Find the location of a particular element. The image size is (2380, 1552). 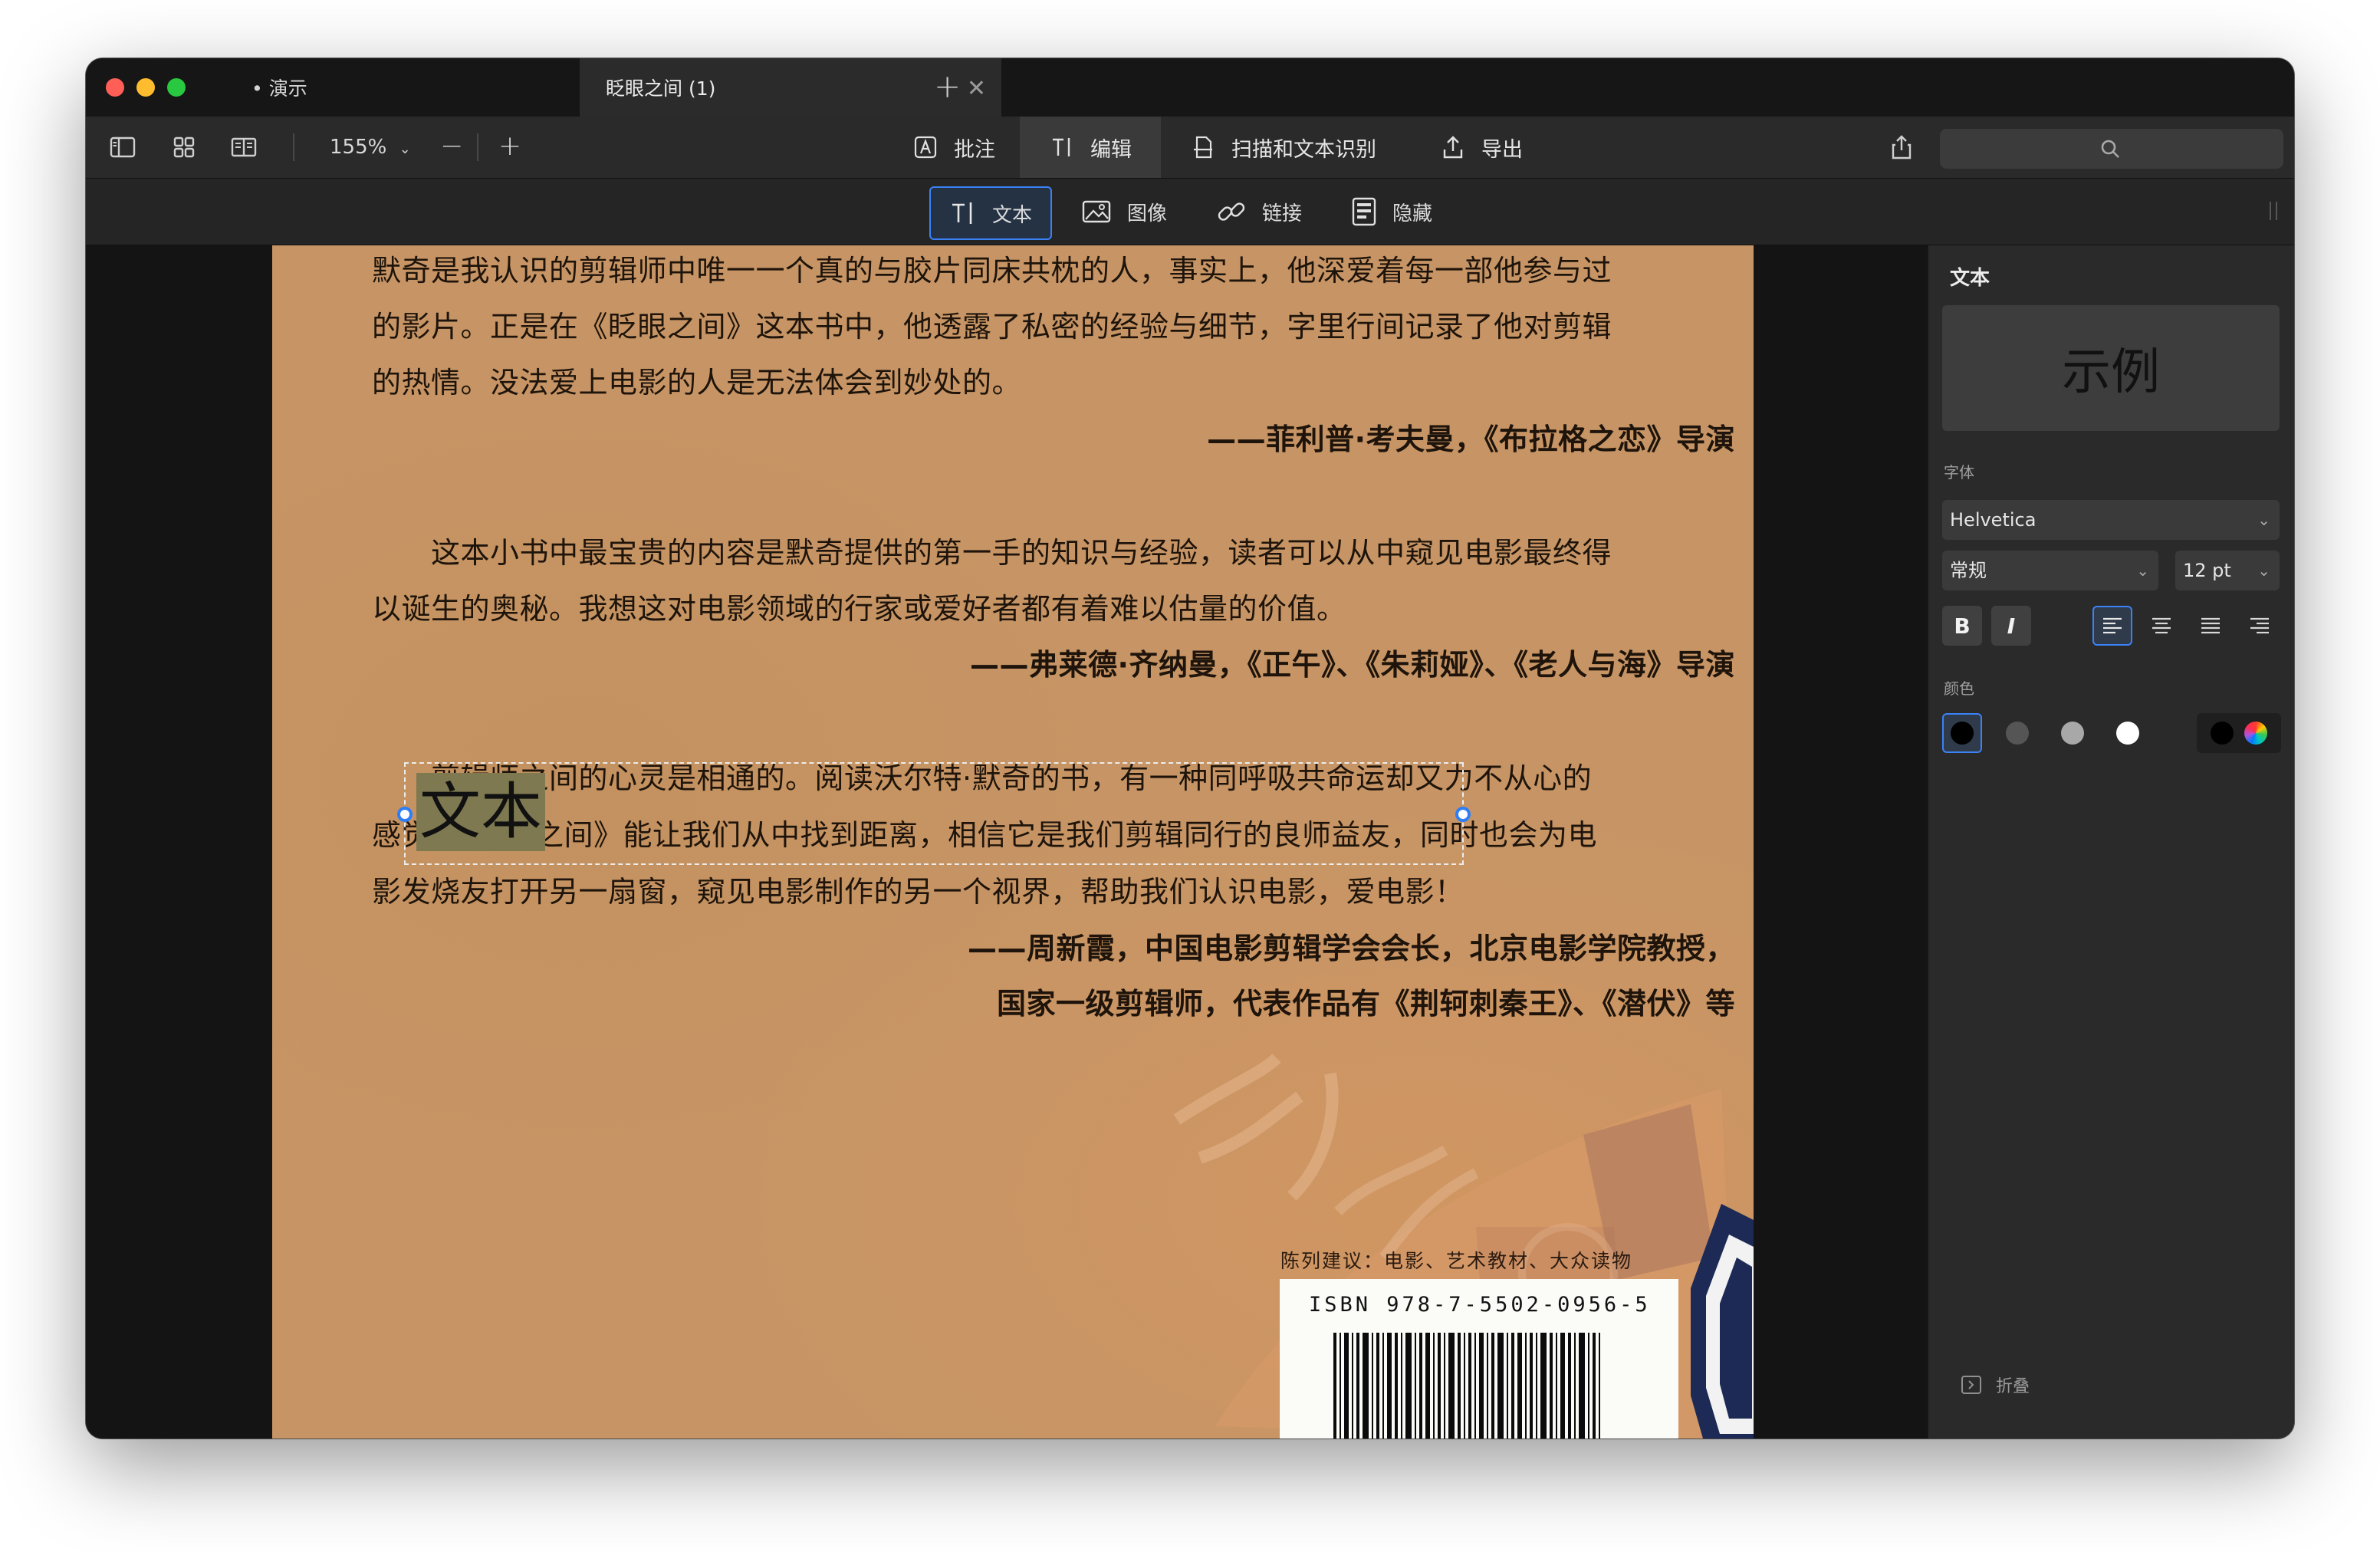

mode-scan-ocr: 扫描和文本识别 is located at coordinates (1284, 147).